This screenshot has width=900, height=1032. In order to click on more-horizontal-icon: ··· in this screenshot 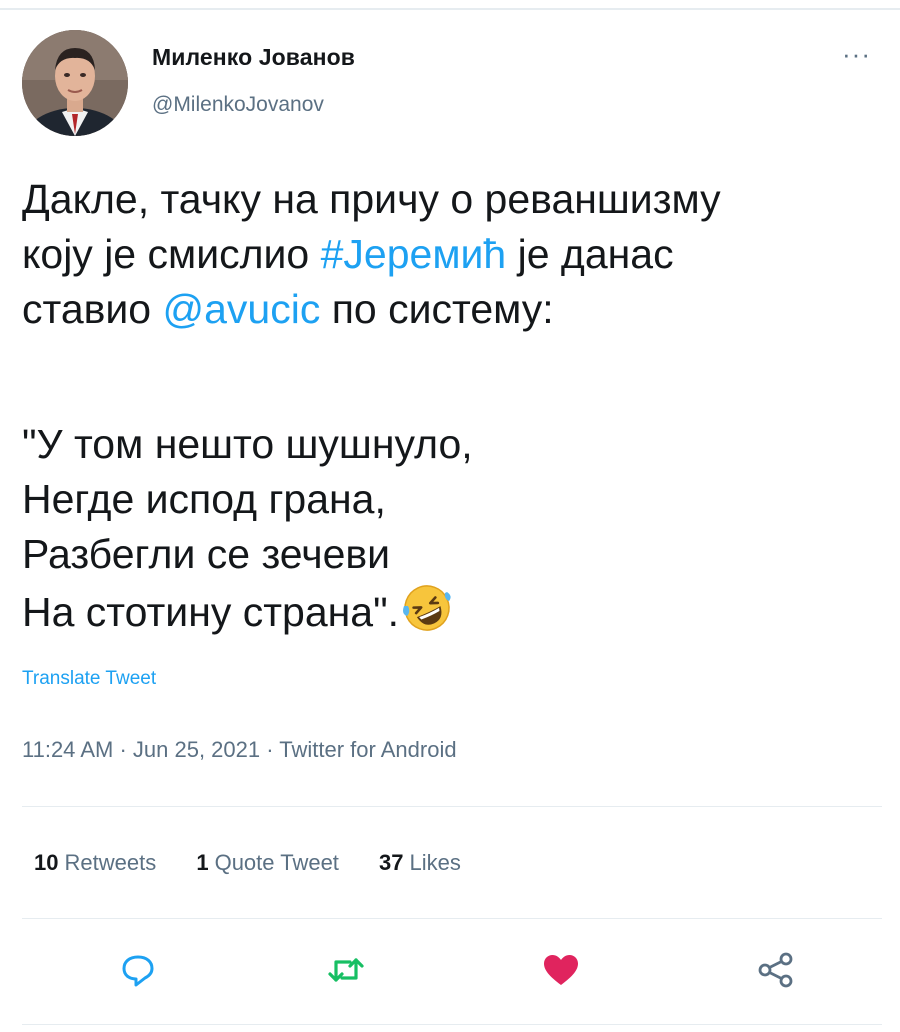, I will do `click(856, 54)`.